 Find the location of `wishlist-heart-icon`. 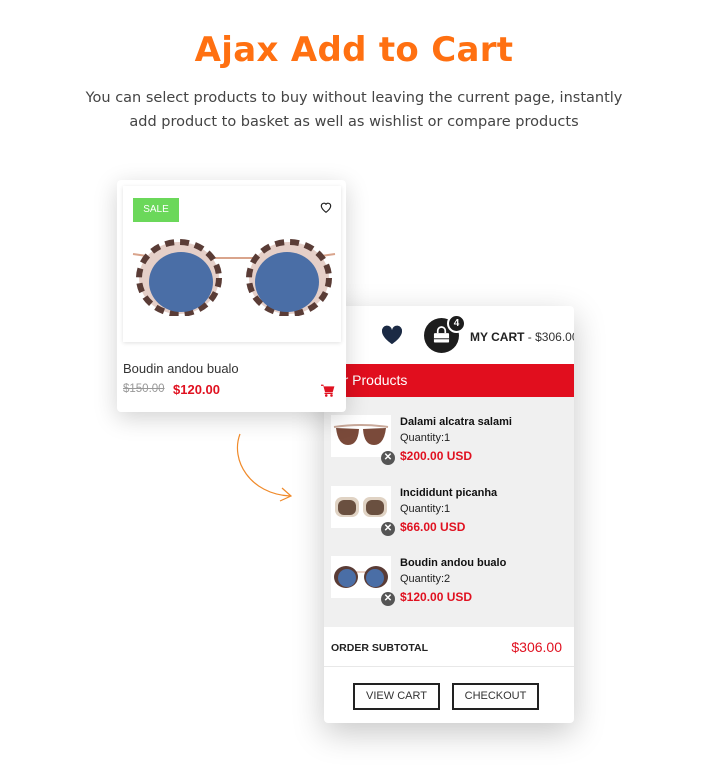

wishlist-heart-icon is located at coordinates (392, 335).